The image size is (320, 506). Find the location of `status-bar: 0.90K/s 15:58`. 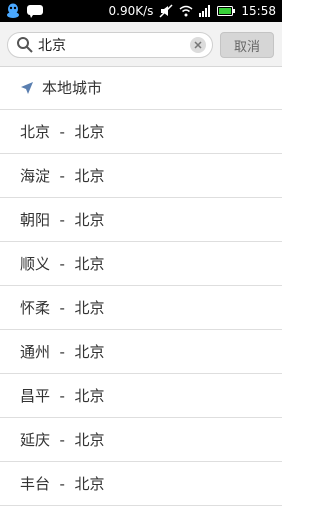

status-bar: 0.90K/s 15:58 is located at coordinates (141, 11).